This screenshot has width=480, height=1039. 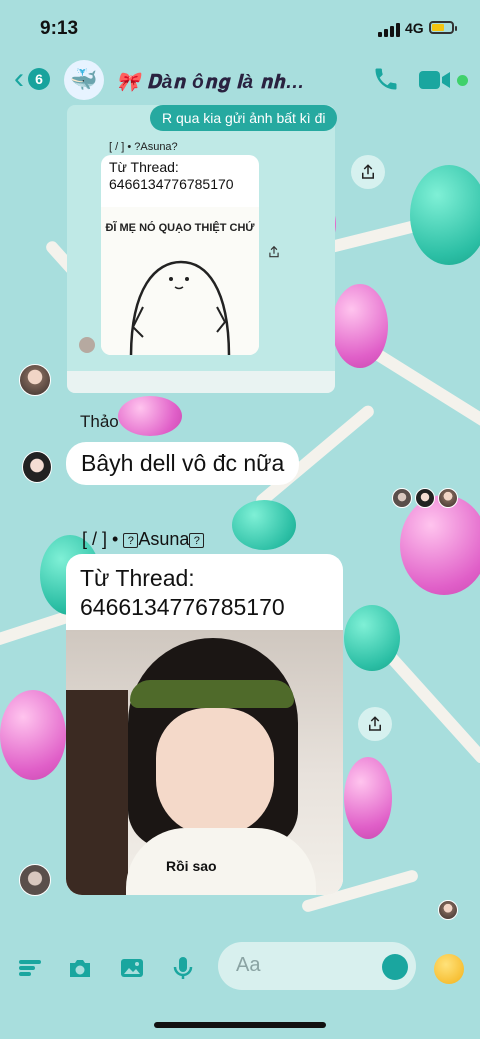 What do you see at coordinates (180, 228) in the screenshot?
I see `meme-caption: ĐĨ MẸ NÓ QUẠO THIỆT CHỨ` at bounding box center [180, 228].